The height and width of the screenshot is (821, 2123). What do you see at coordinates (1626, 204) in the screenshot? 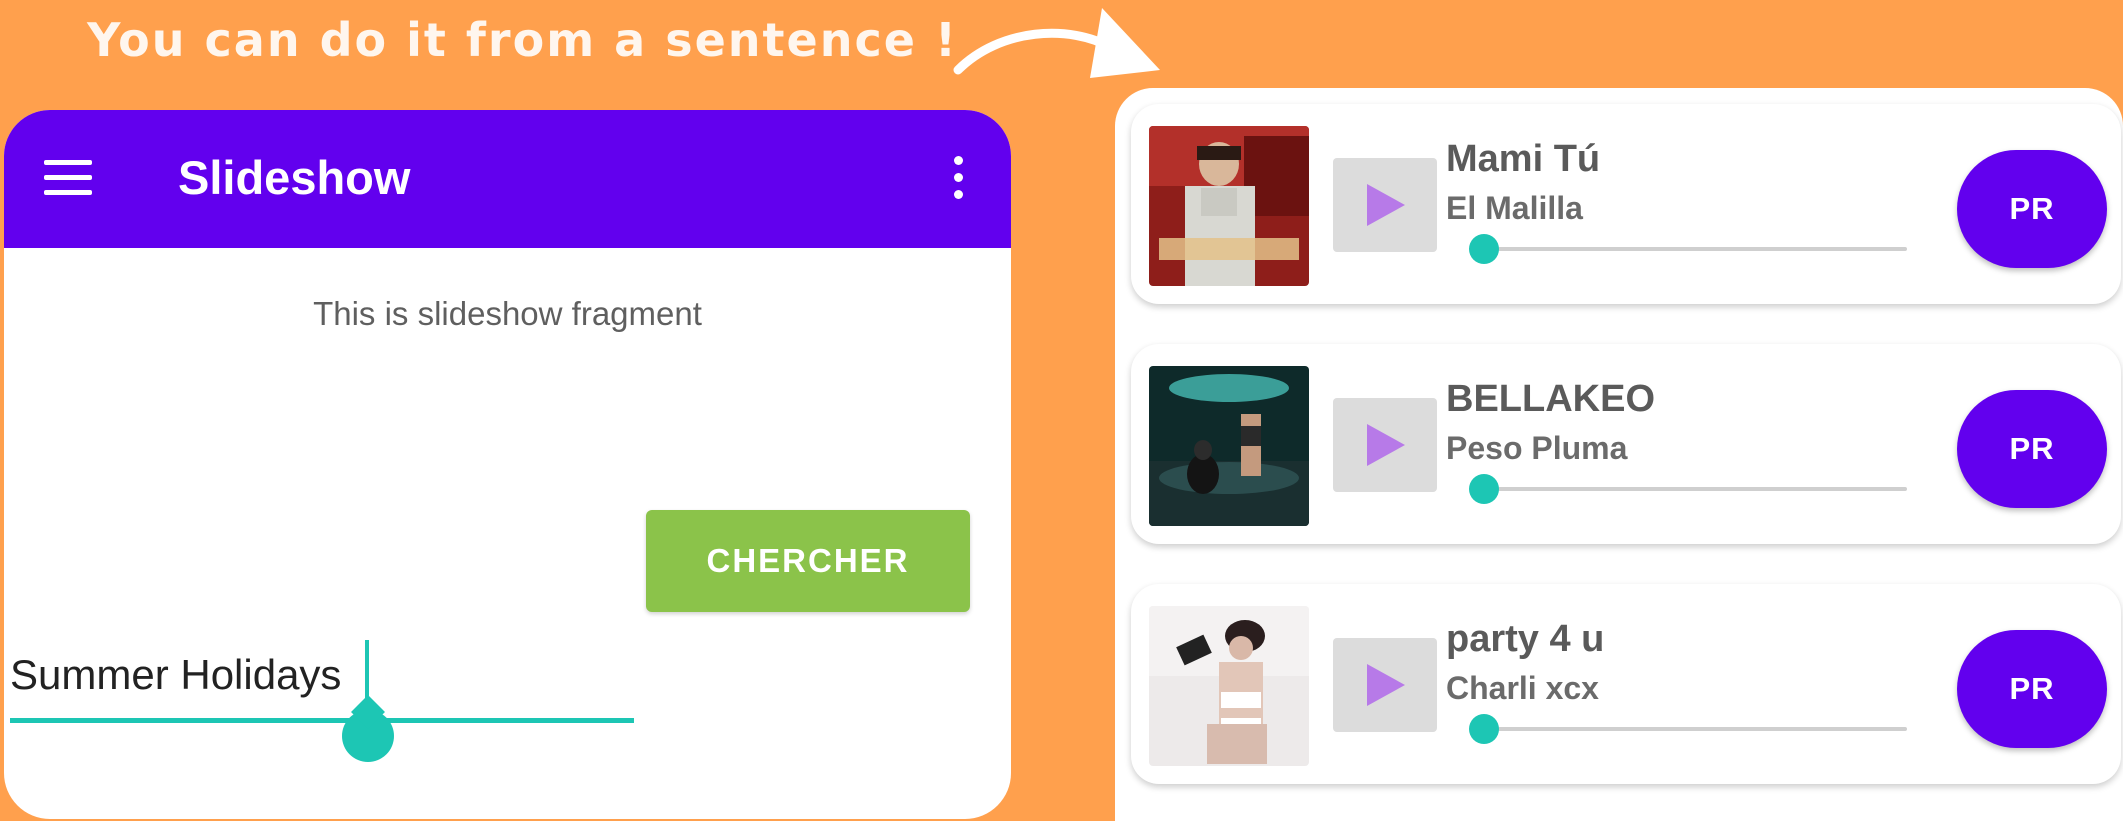
I see `track-row: Mami Tú El Malilla PR` at bounding box center [1626, 204].